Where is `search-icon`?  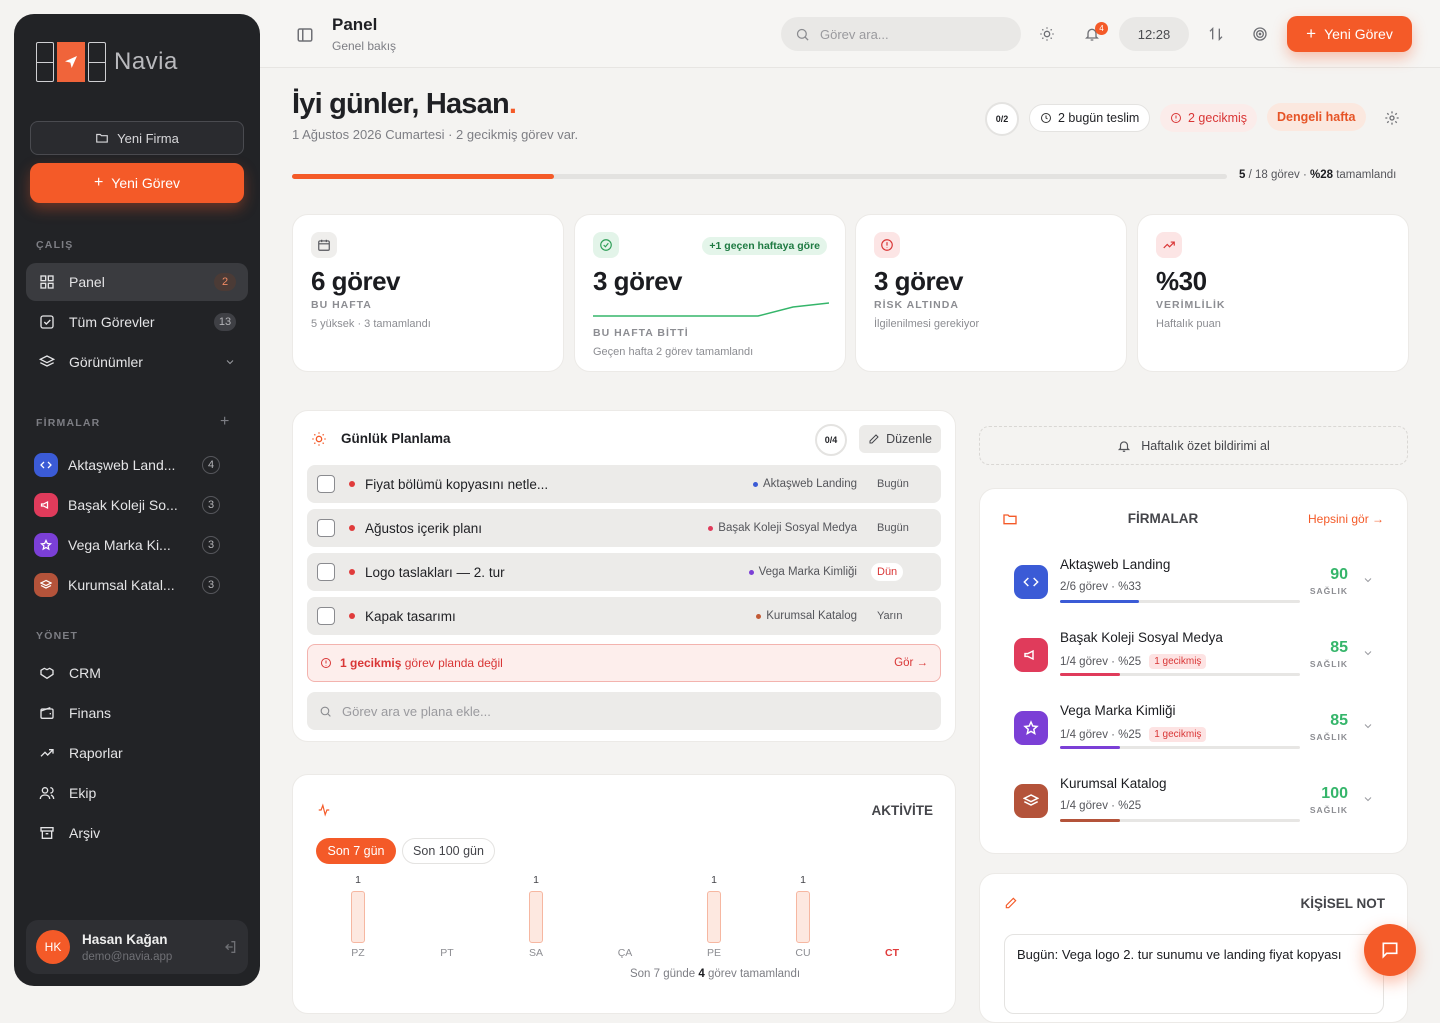 search-icon is located at coordinates (325, 711).